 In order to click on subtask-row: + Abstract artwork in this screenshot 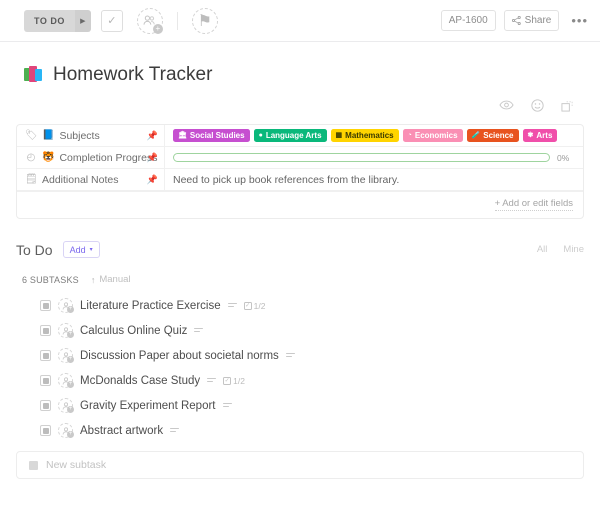, I will do `click(300, 430)`.